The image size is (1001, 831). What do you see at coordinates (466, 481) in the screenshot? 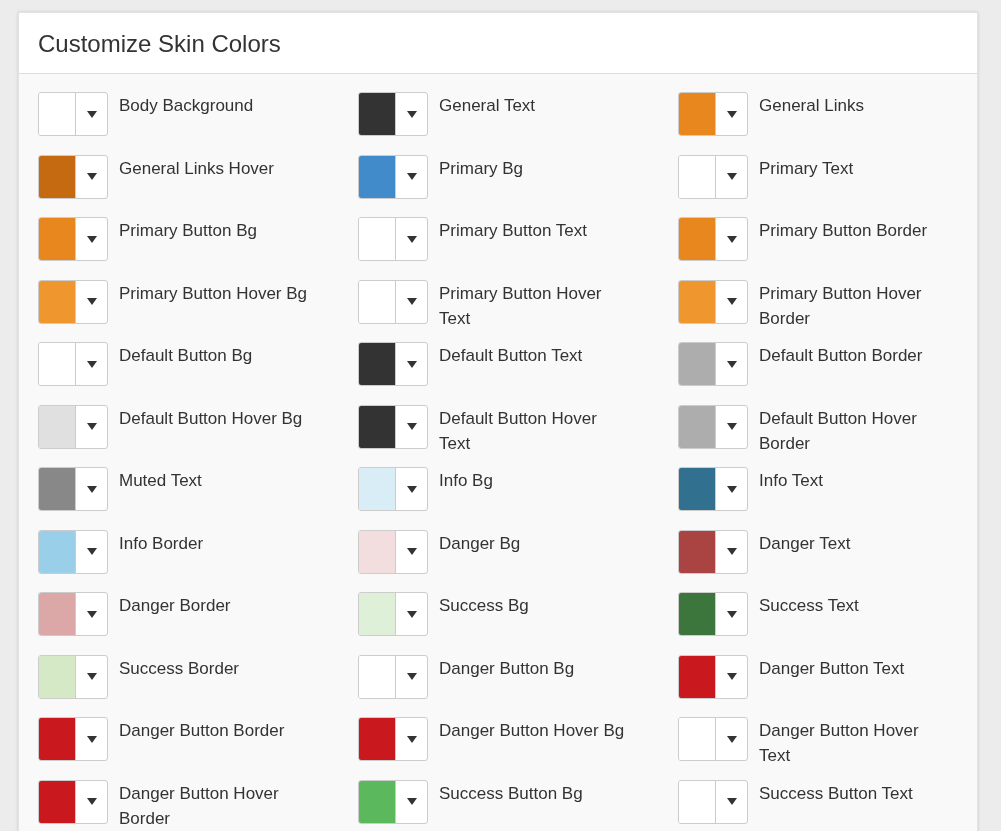
I see `color-label: Info Bg` at bounding box center [466, 481].